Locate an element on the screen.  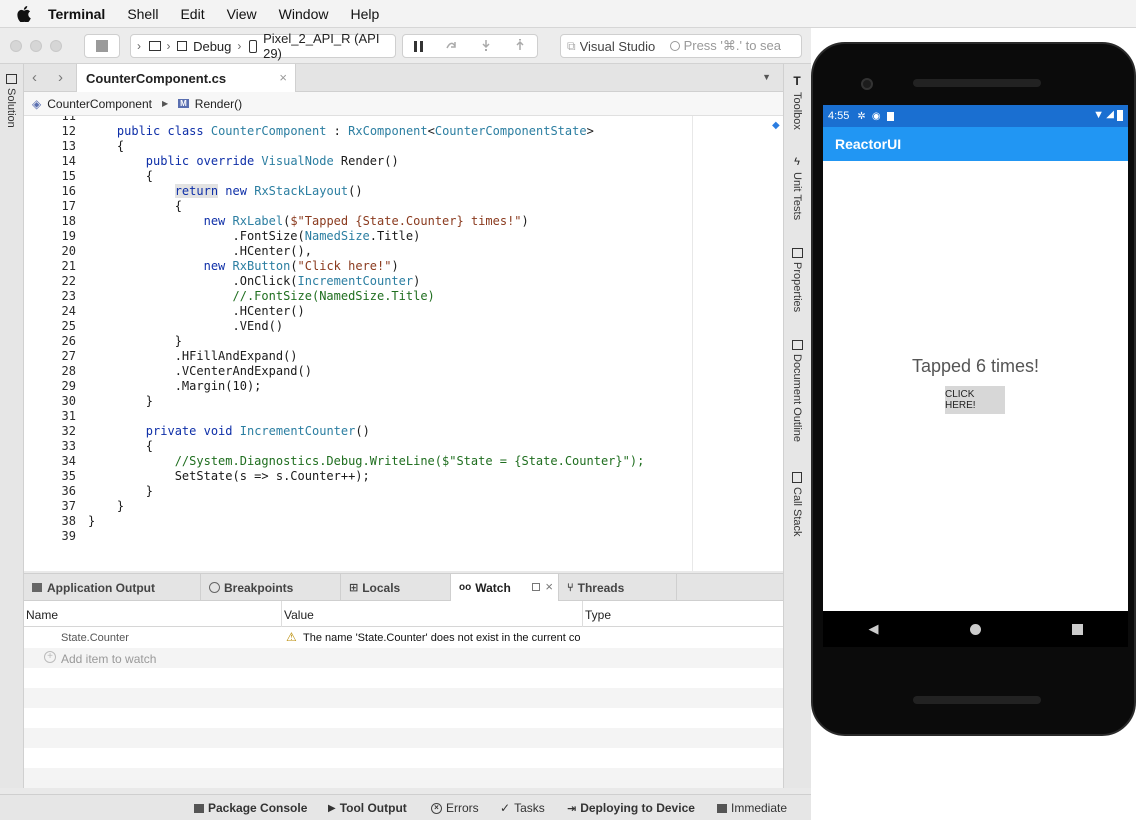
code-line: 13 { is located at coordinates (403, 146).